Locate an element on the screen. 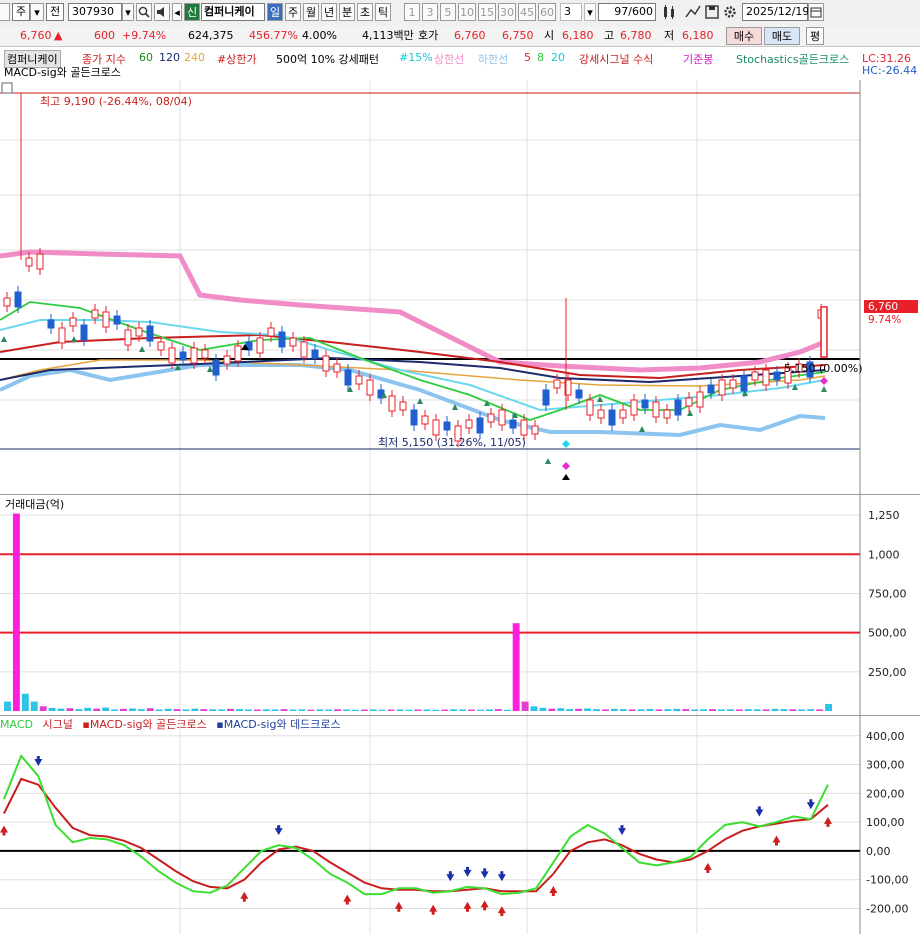 The height and width of the screenshot is (934, 920). grid-toggle-icon is located at coordinates (7, 88).